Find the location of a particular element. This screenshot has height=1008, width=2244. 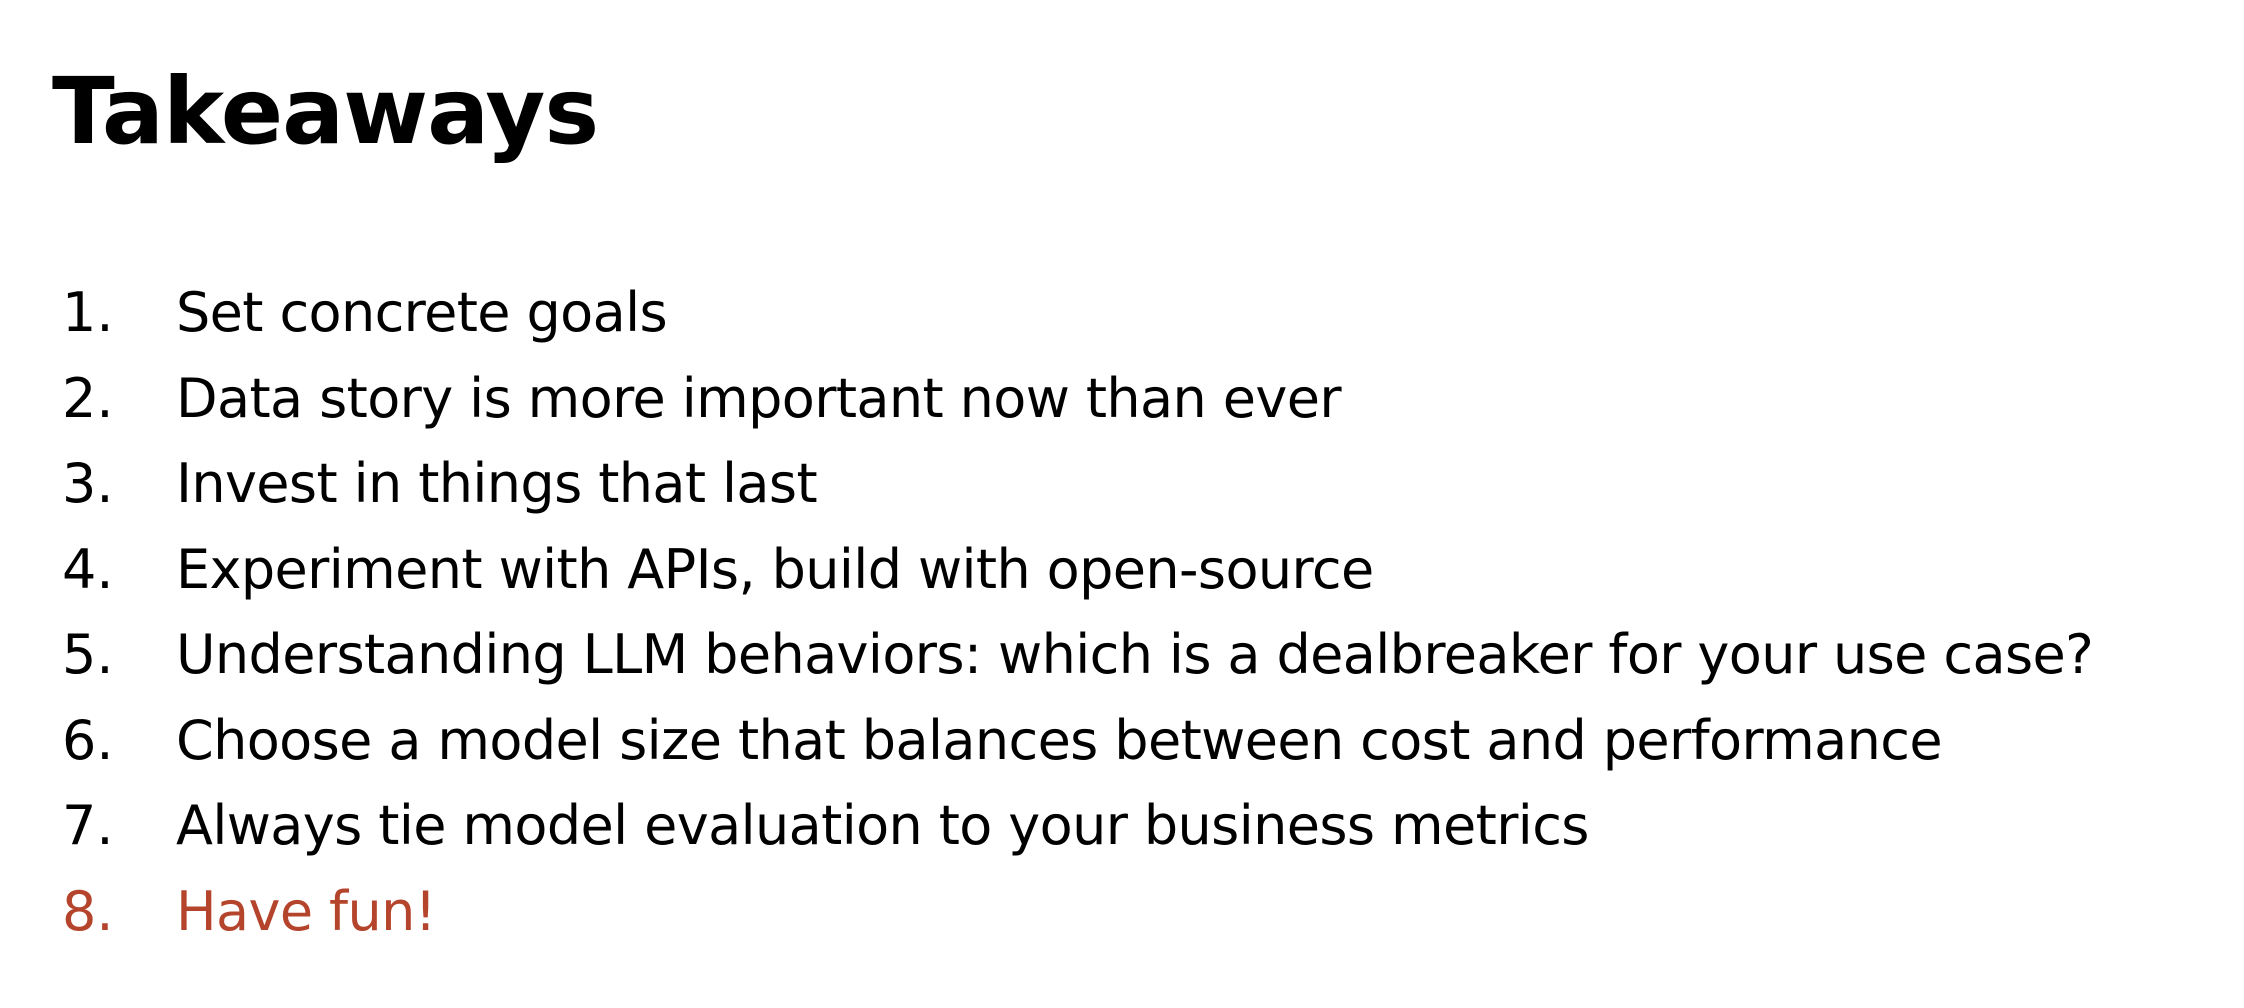

item-number: 8. is located at coordinates (88, 911).